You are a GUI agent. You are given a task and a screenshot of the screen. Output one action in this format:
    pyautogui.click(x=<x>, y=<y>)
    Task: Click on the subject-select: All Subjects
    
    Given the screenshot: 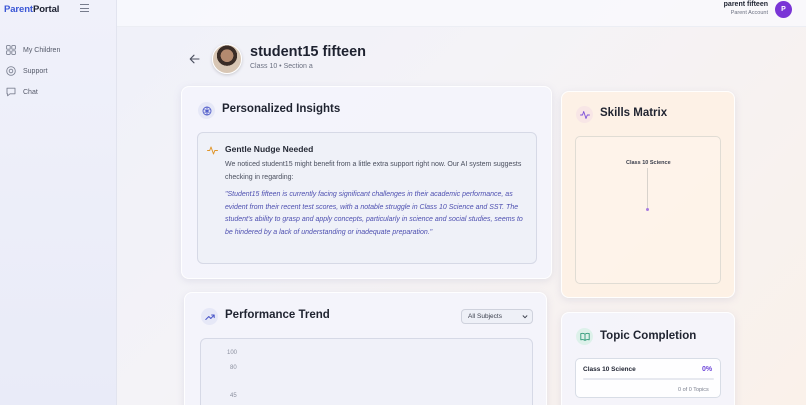 What is the action you would take?
    pyautogui.click(x=497, y=316)
    